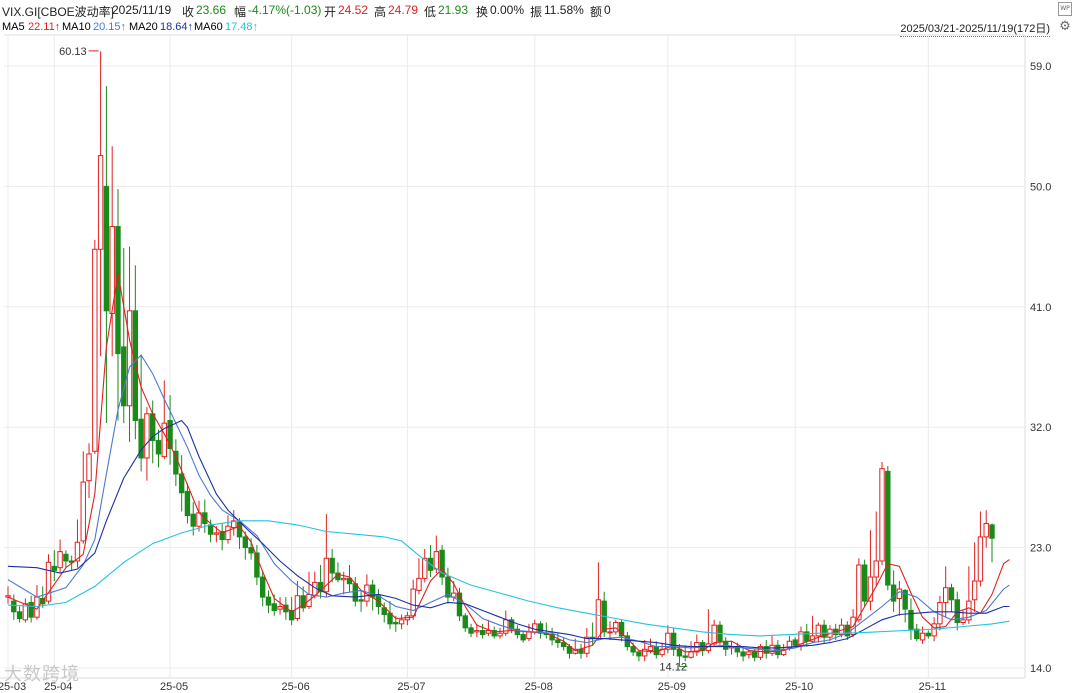 This screenshot has width=1080, height=693. Describe the element at coordinates (296, 687) in the screenshot. I see `x-tick-label: 25-06` at that location.